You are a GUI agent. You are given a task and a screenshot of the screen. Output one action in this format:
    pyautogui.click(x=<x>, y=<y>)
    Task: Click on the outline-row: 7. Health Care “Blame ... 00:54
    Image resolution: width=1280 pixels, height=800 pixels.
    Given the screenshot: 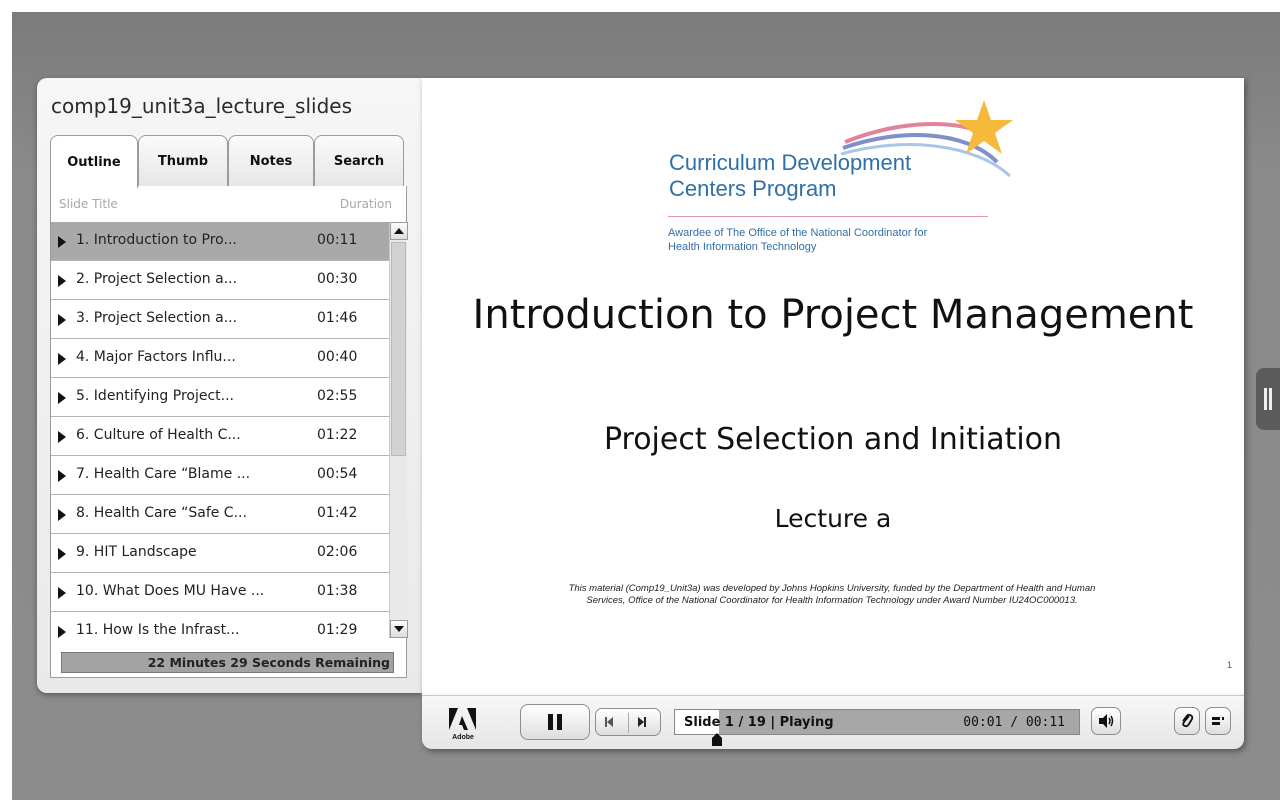 What is the action you would take?
    pyautogui.click(x=220, y=475)
    